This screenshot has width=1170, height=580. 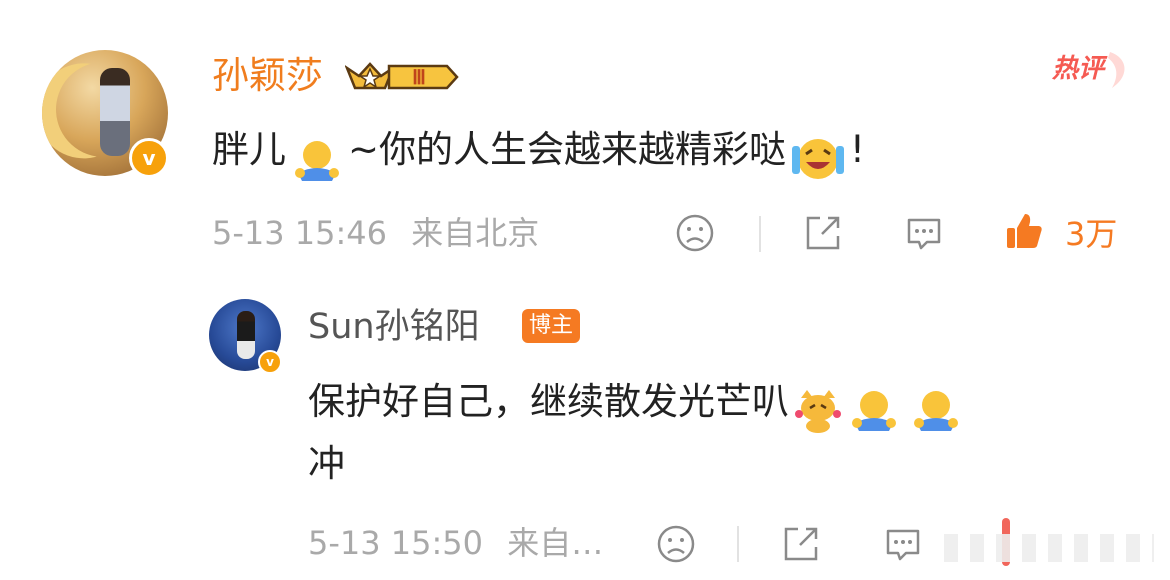 What do you see at coordinates (818, 154) in the screenshot?
I see `laugh-cry-emoji` at bounding box center [818, 154].